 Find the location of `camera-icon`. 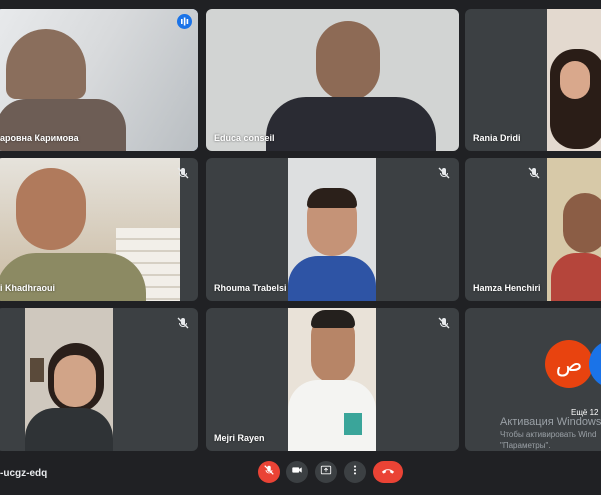

camera-icon is located at coordinates (297, 472).